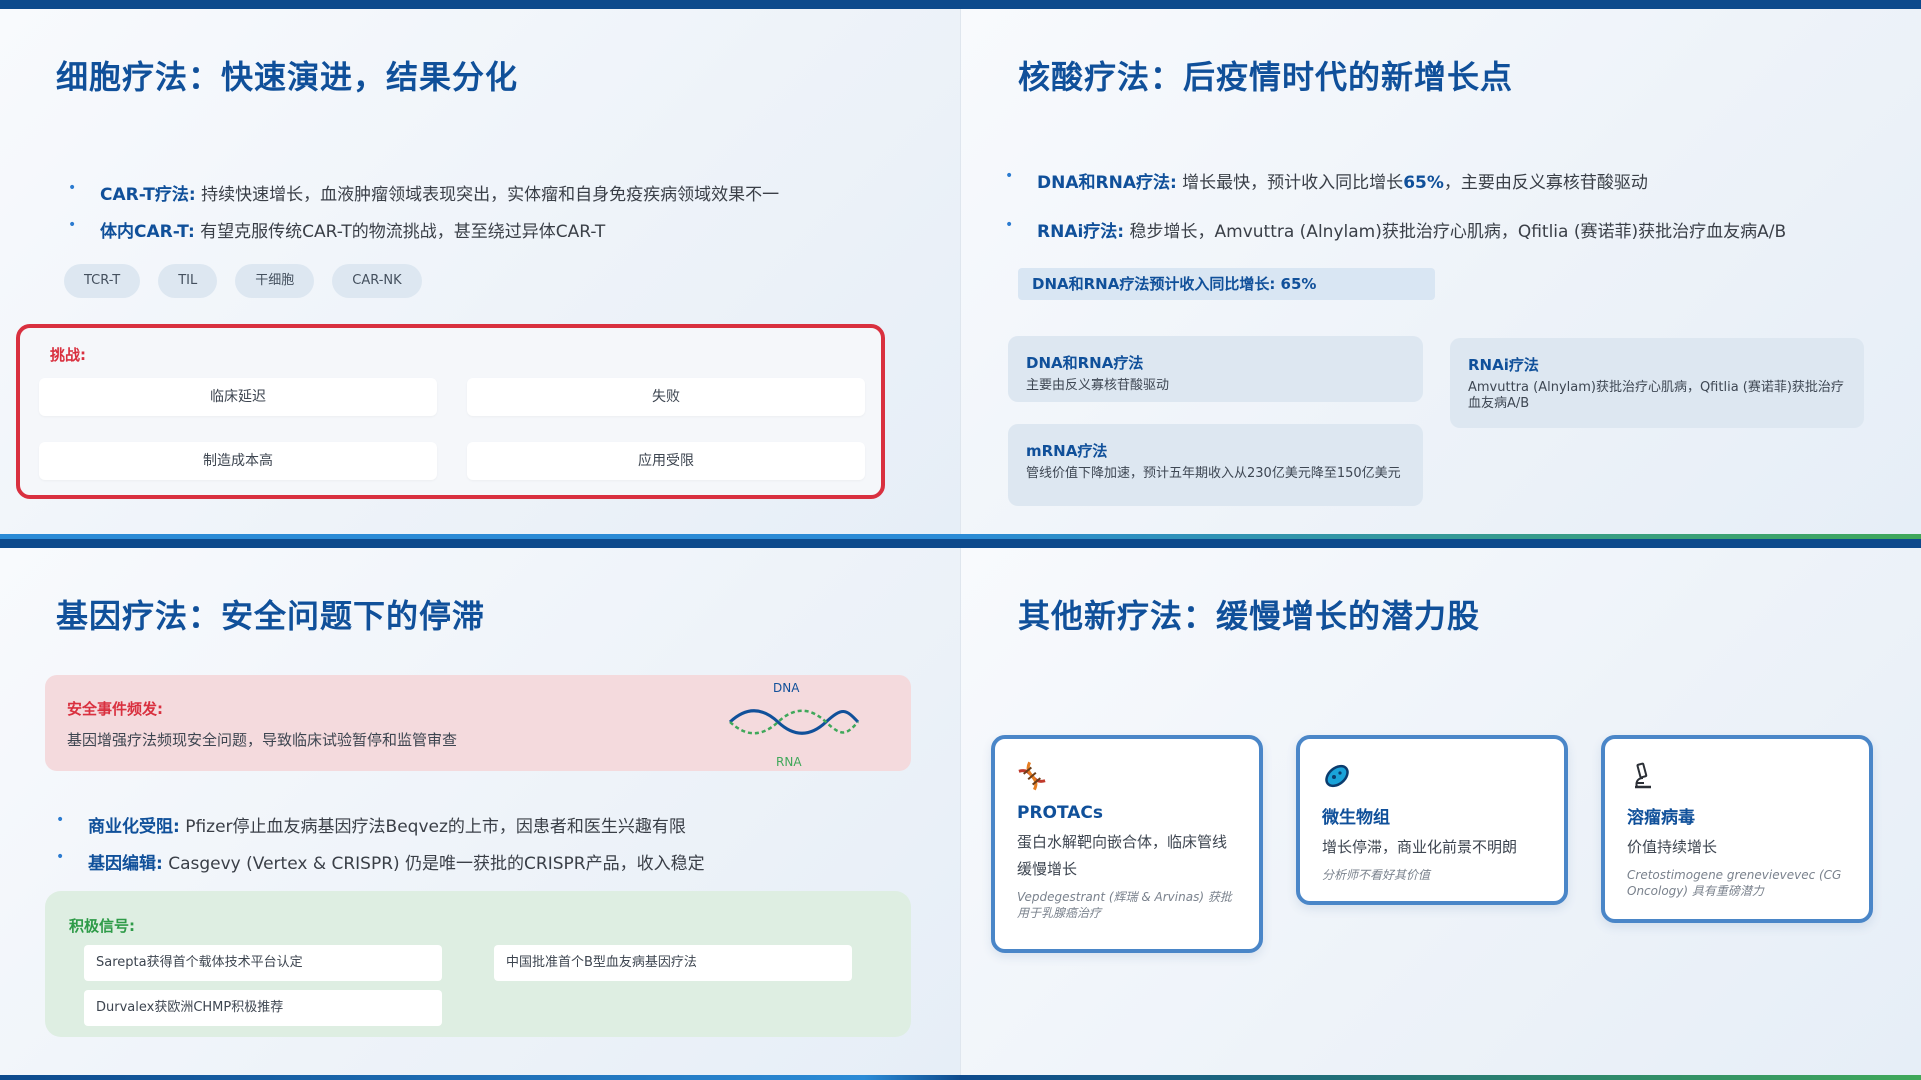 This screenshot has width=1921, height=1080. What do you see at coordinates (1545, 183) in the screenshot?
I see `bullet-text: ，主要由反义寡核苷酸驱动` at bounding box center [1545, 183].